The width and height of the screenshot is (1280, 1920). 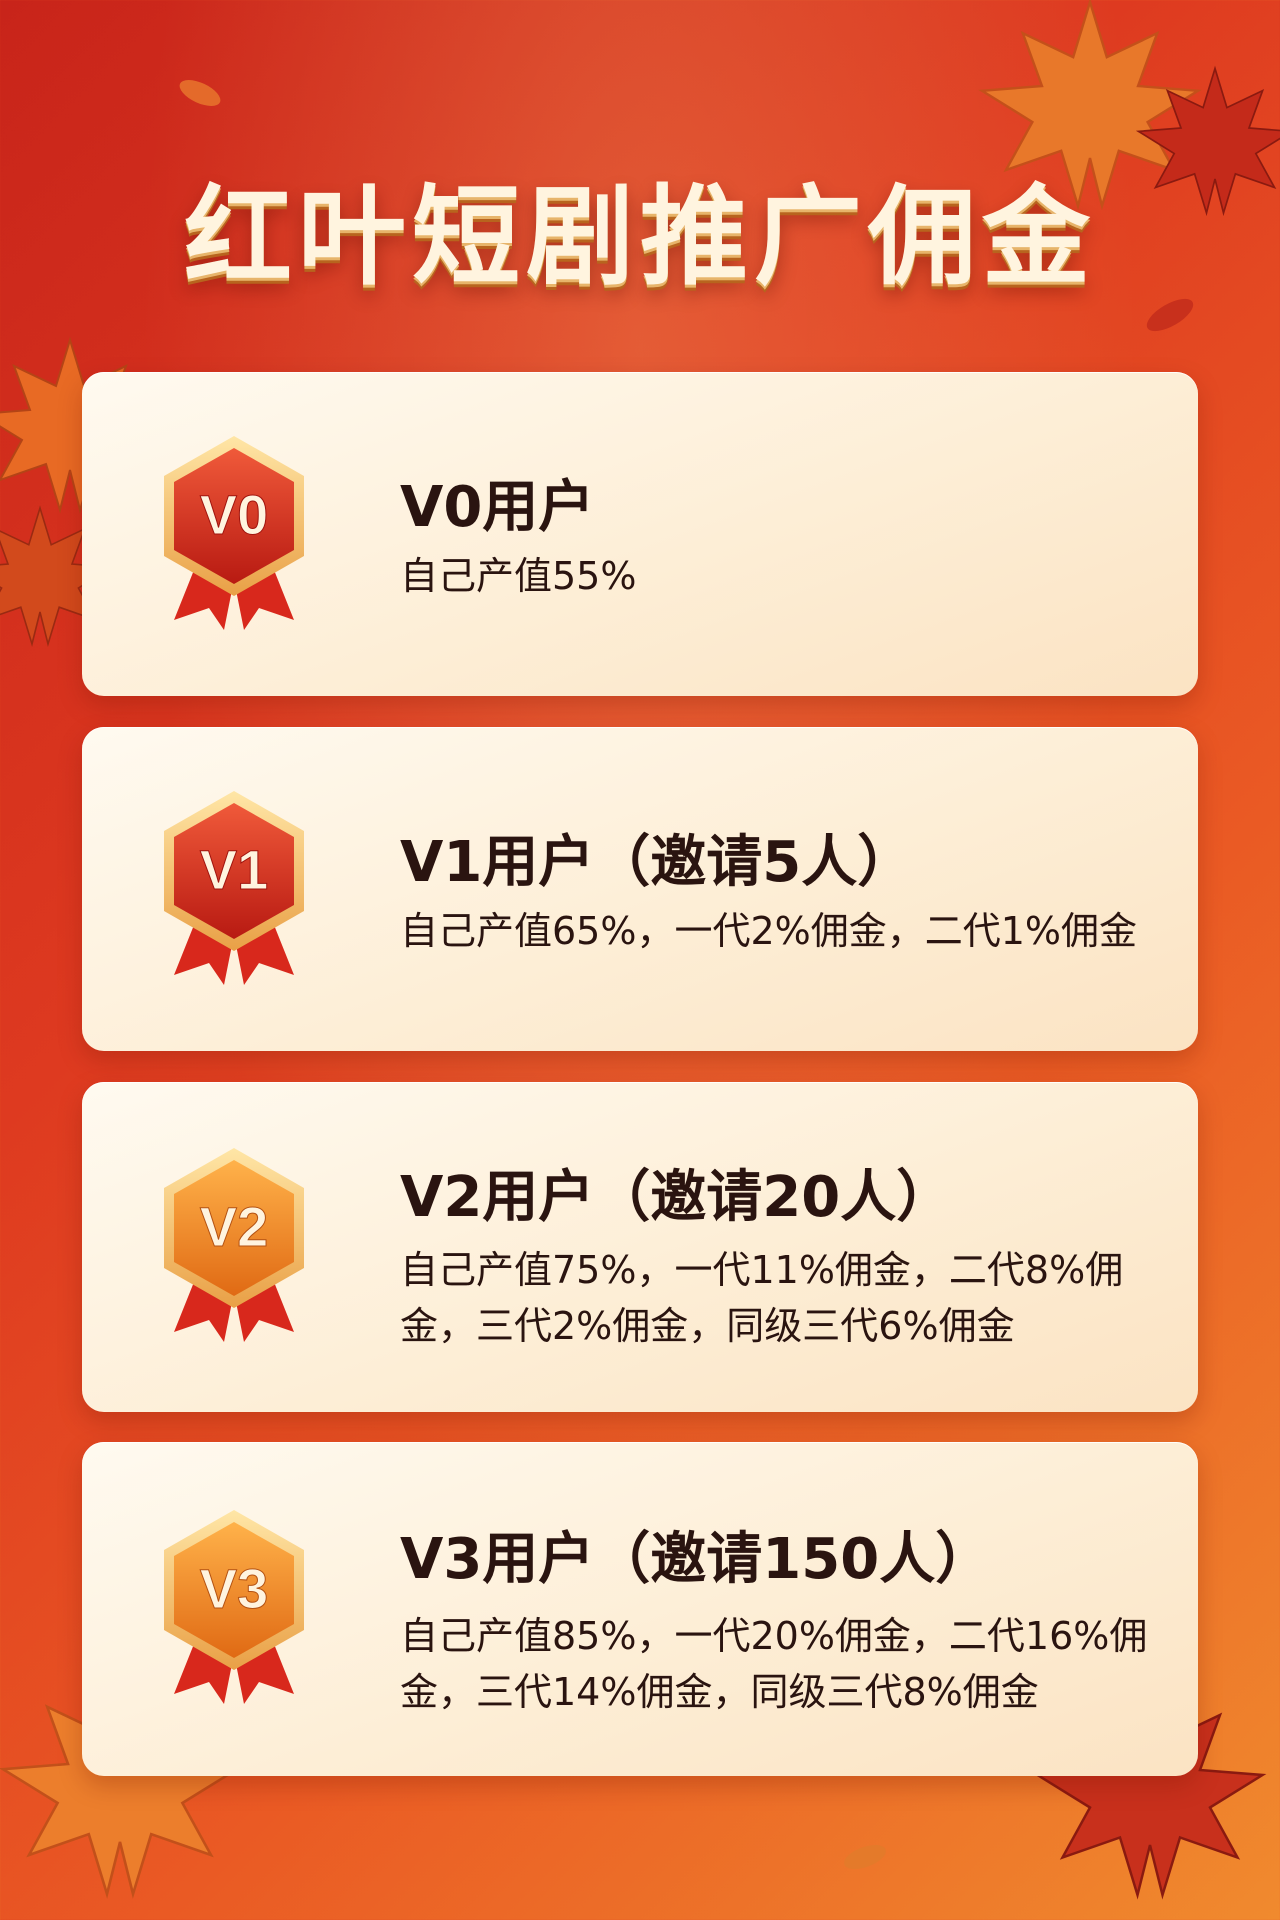 I want to click on v3-badge-icon: V3, so click(x=234, y=1607).